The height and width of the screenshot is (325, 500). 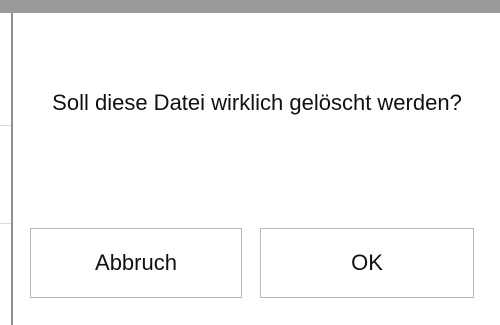 I want to click on top-bar, so click(x=250, y=6).